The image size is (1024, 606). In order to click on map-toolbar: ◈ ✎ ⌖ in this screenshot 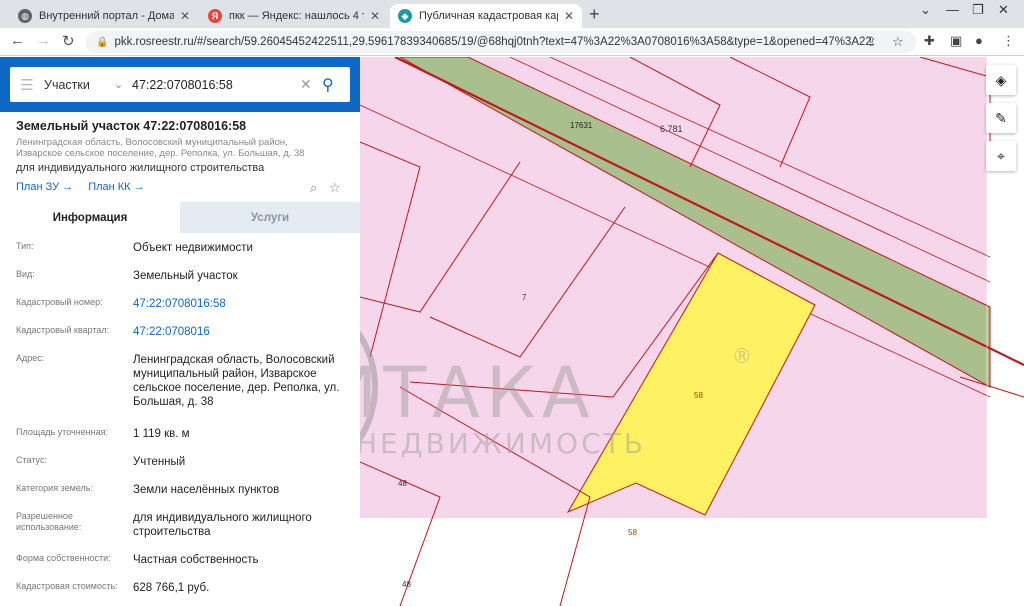, I will do `click(1001, 122)`.